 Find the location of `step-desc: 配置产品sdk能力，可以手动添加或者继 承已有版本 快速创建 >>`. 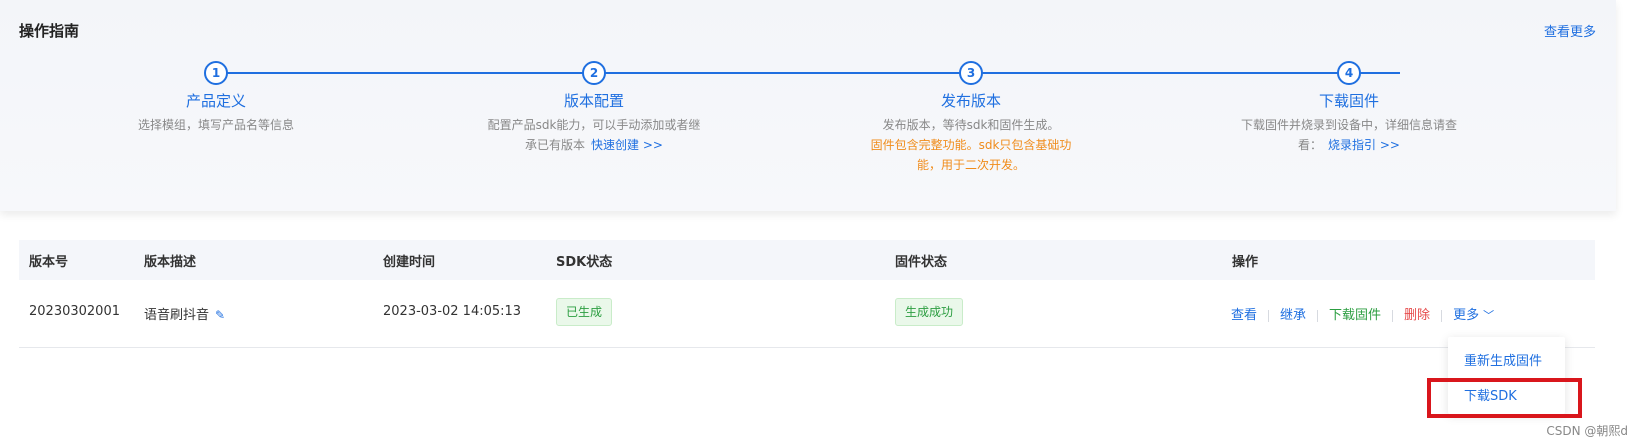

step-desc: 配置产品sdk能力，可以手动添加或者继 承已有版本 快速创建 >> is located at coordinates (594, 135).